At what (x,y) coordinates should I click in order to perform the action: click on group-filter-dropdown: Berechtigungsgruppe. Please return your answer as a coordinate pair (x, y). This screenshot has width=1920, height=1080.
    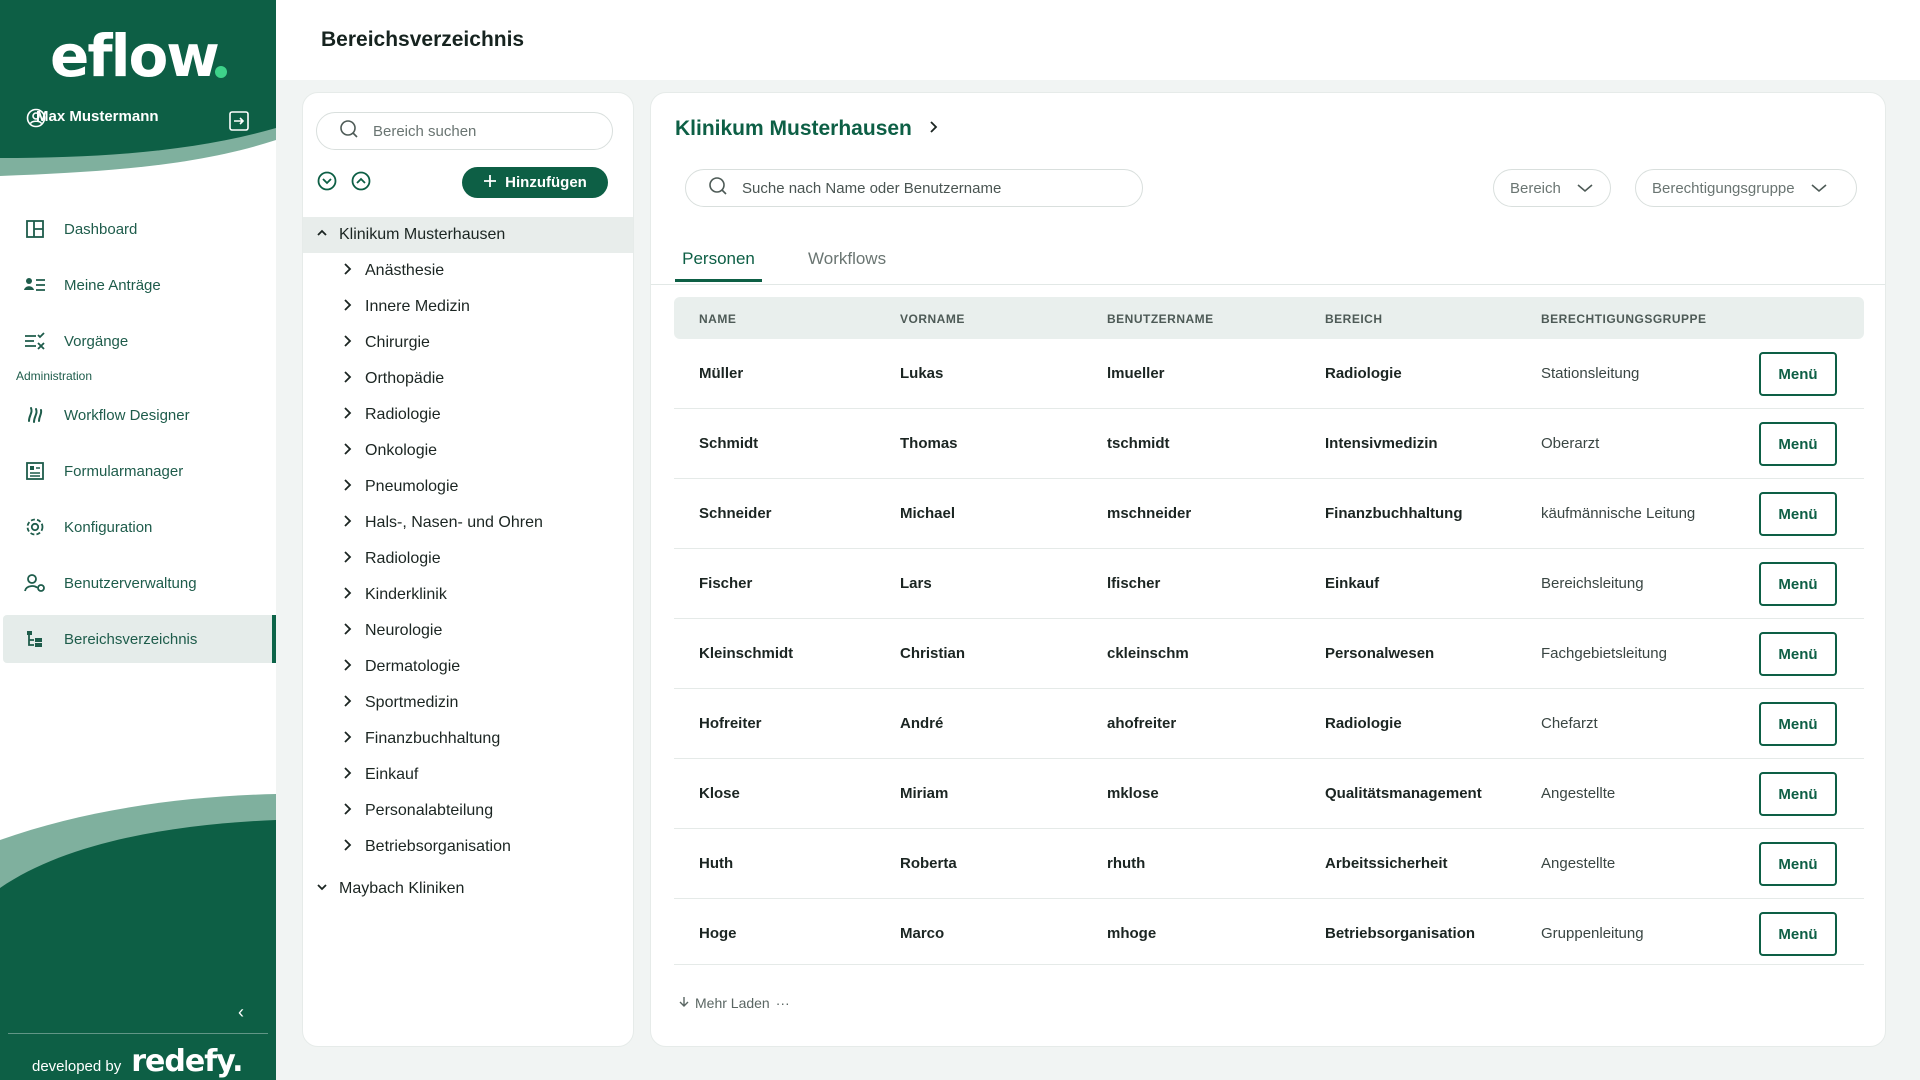
    Looking at the image, I should click on (1746, 188).